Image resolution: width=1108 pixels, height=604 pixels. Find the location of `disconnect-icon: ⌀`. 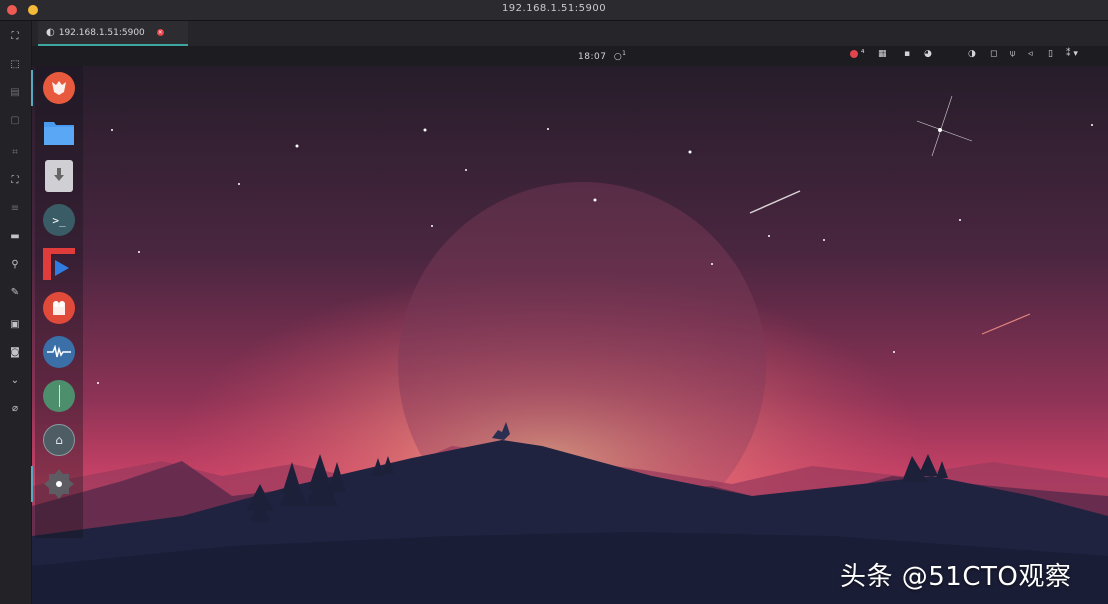

disconnect-icon: ⌀ is located at coordinates (15, 408).